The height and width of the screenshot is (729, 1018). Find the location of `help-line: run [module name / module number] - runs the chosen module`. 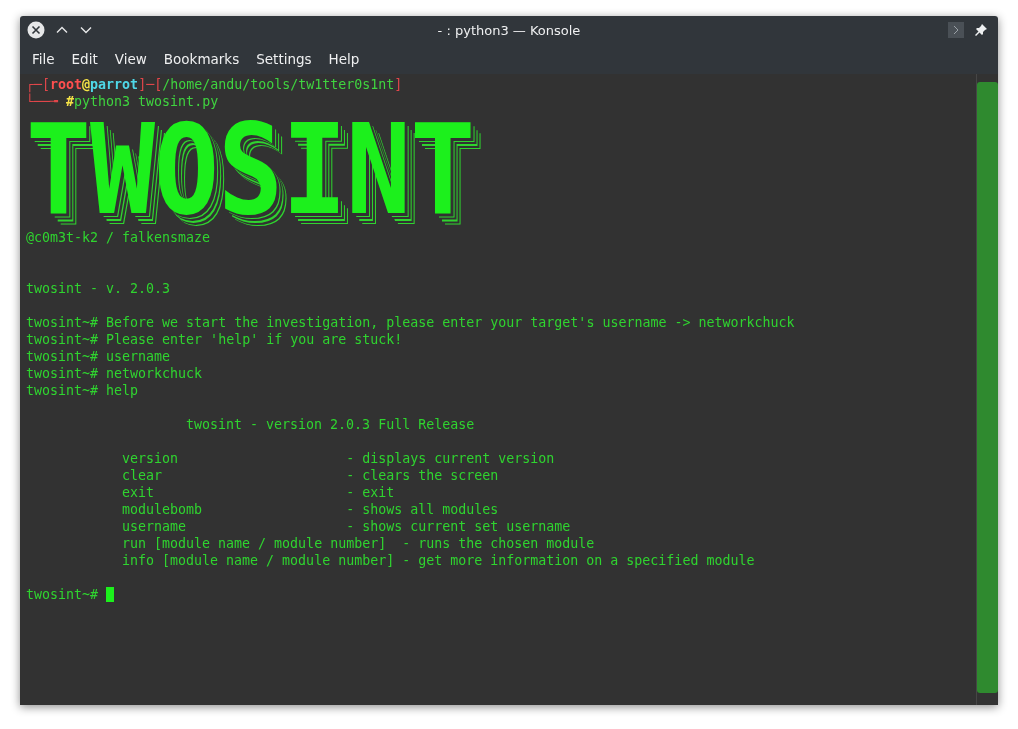

help-line: run [module name / module number] - runs the chosen module is located at coordinates (358, 543).